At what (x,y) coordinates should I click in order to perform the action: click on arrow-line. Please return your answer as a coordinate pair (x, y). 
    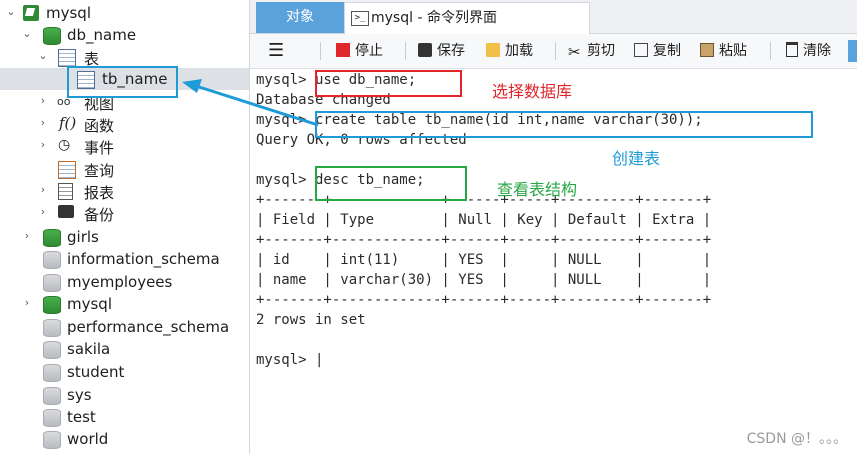
    Looking at the image, I should click on (257, 105).